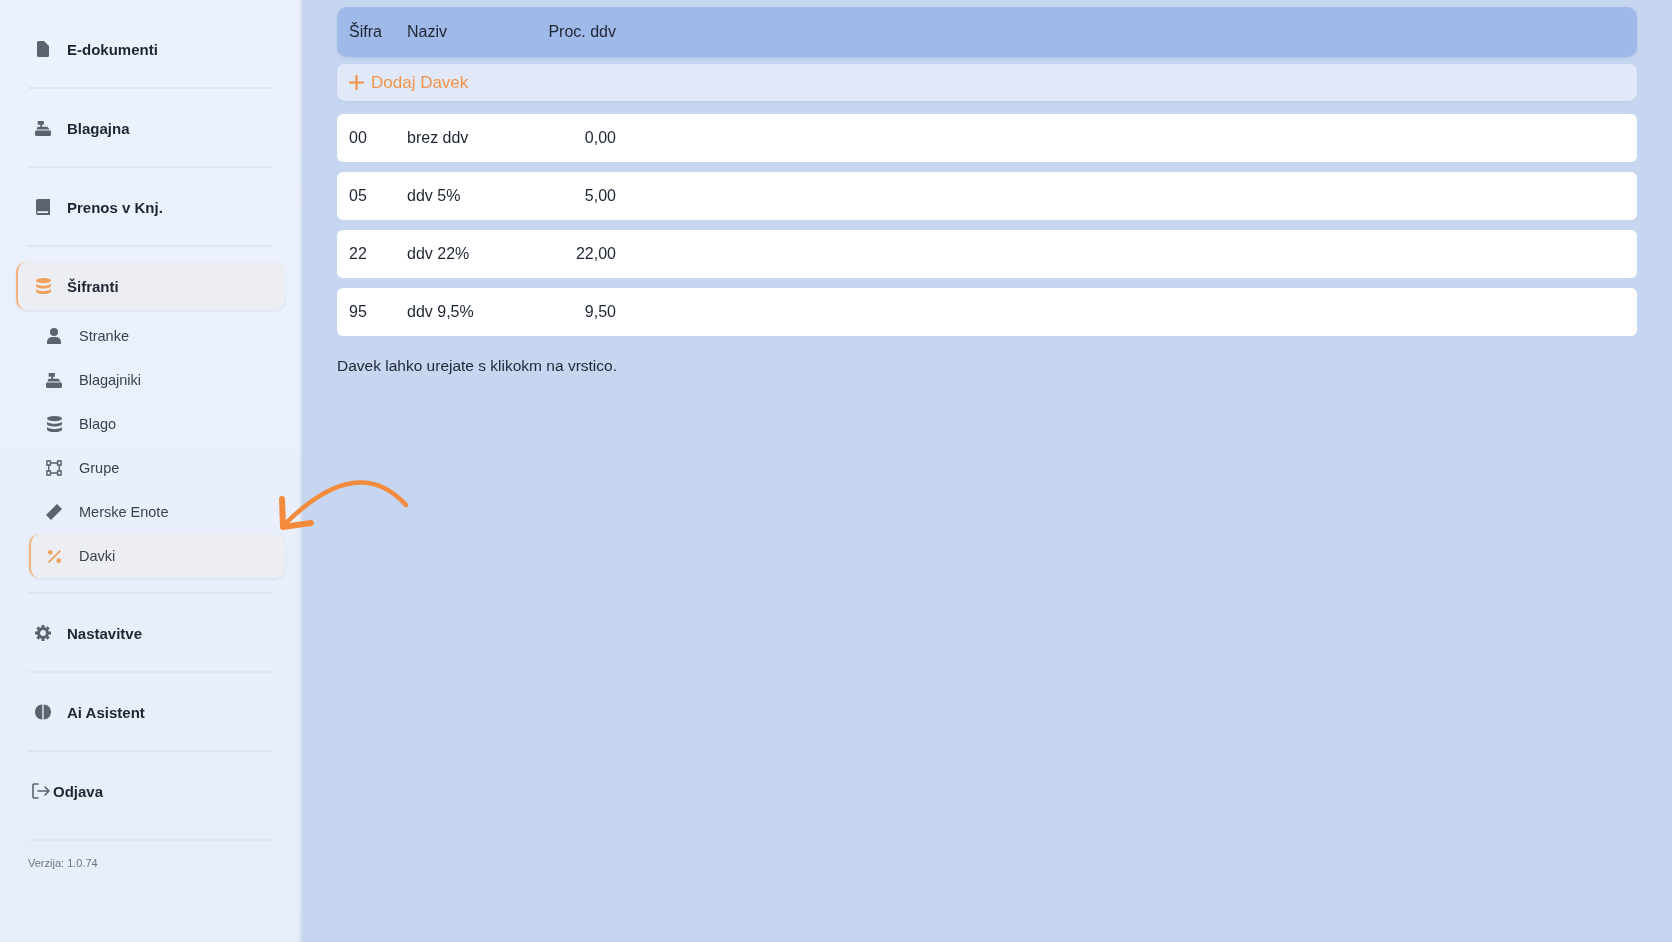 This screenshot has height=942, width=1672. What do you see at coordinates (366, 32) in the screenshot?
I see `column-header: Šifra` at bounding box center [366, 32].